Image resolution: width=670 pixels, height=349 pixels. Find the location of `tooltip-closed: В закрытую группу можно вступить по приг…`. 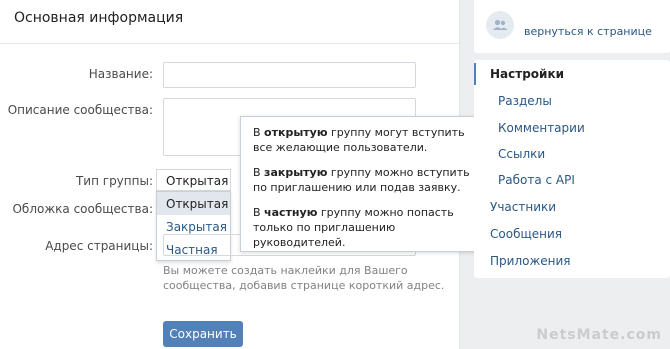

tooltip-closed: В закрытую группу можно вступить по приг… is located at coordinates (361, 180).